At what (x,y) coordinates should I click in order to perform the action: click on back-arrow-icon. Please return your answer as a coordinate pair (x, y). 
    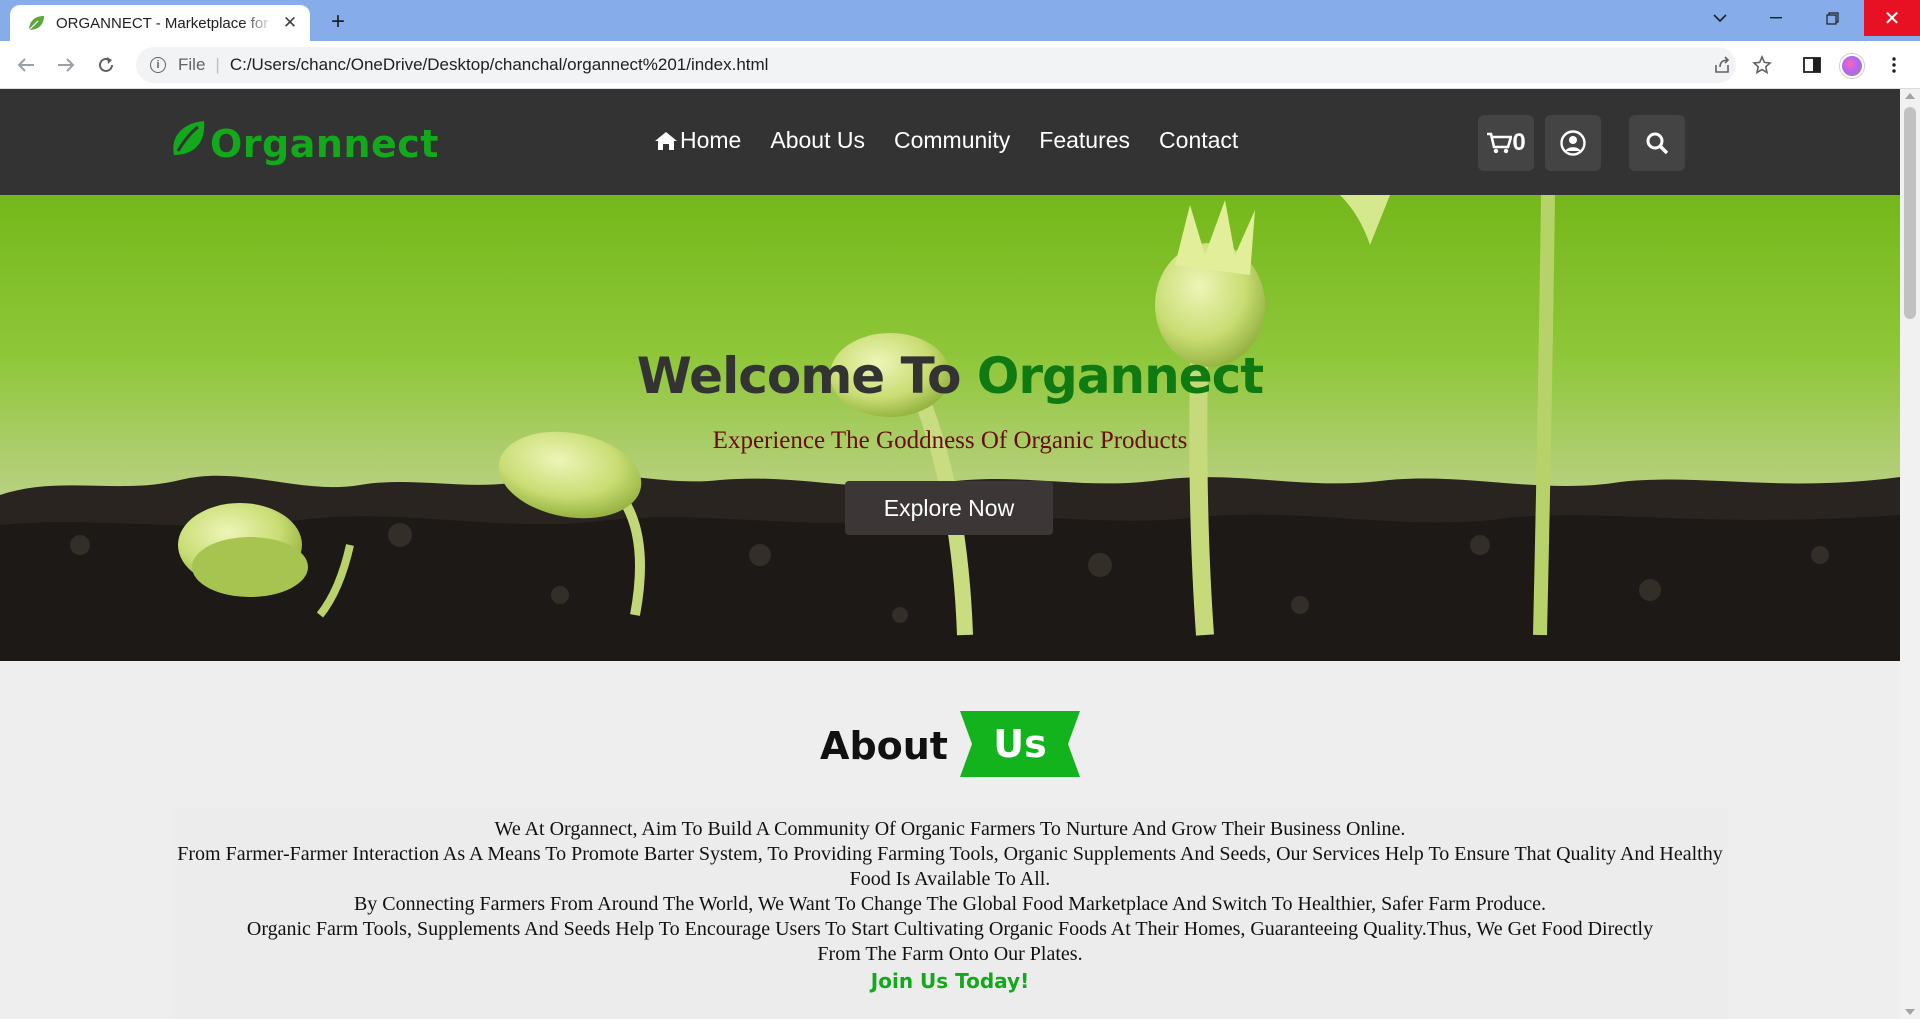
    Looking at the image, I should click on (26, 65).